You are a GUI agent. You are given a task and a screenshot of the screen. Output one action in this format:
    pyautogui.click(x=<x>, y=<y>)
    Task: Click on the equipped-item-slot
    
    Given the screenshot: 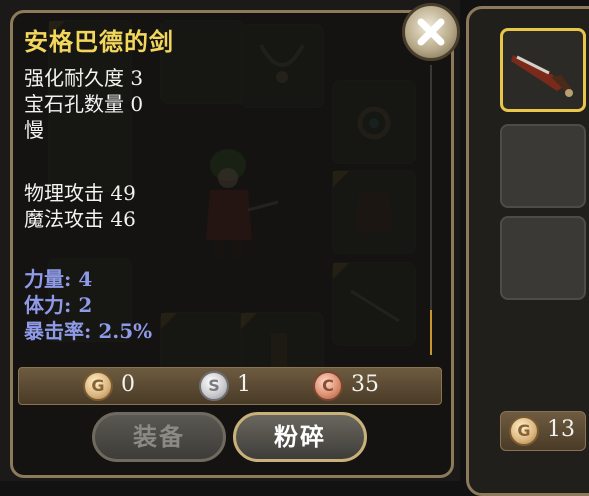 What is the action you would take?
    pyautogui.click(x=543, y=70)
    